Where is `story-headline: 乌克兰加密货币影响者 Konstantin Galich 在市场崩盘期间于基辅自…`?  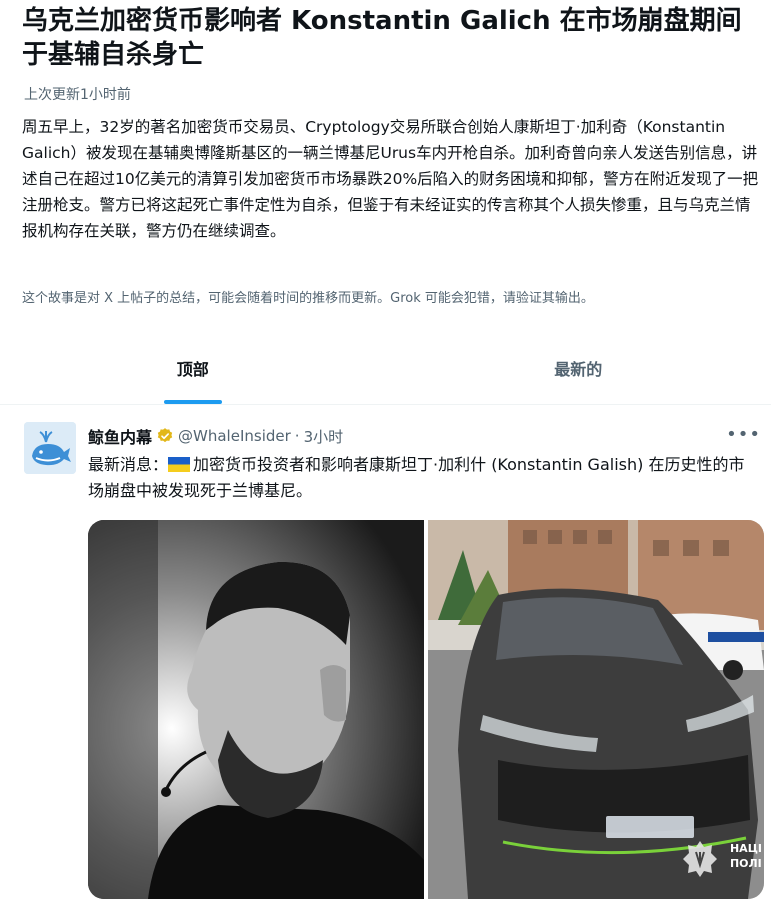 story-headline: 乌克兰加密货币影响者 Konstantin Galich 在市场崩盘期间于基辅自… is located at coordinates (382, 38).